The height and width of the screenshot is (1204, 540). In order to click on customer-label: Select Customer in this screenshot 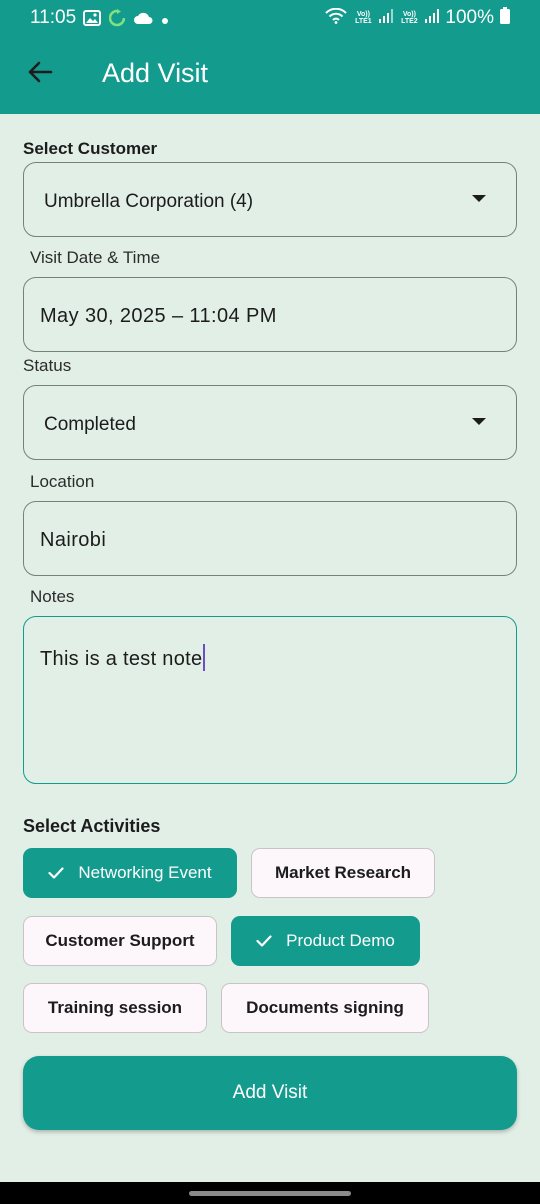, I will do `click(90, 148)`.